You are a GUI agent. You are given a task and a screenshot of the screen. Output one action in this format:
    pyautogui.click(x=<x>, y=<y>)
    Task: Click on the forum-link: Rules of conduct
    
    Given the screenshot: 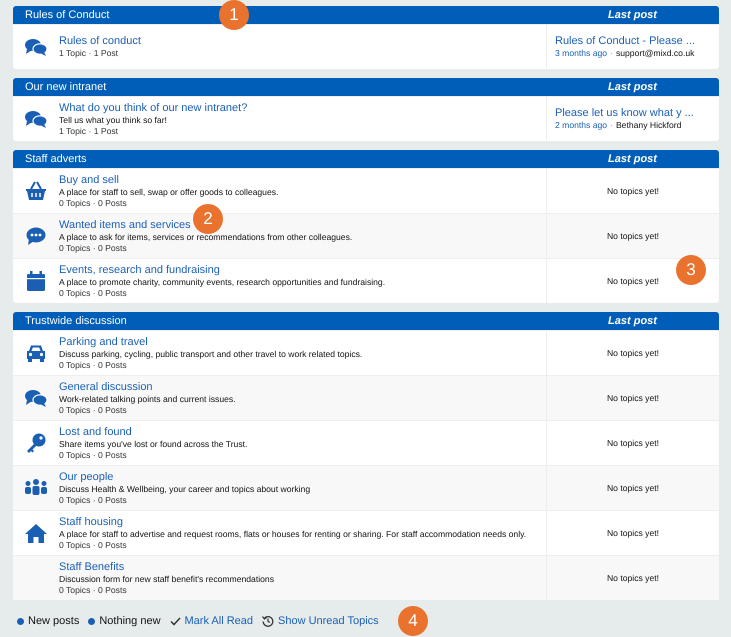 What is the action you would take?
    pyautogui.click(x=100, y=41)
    